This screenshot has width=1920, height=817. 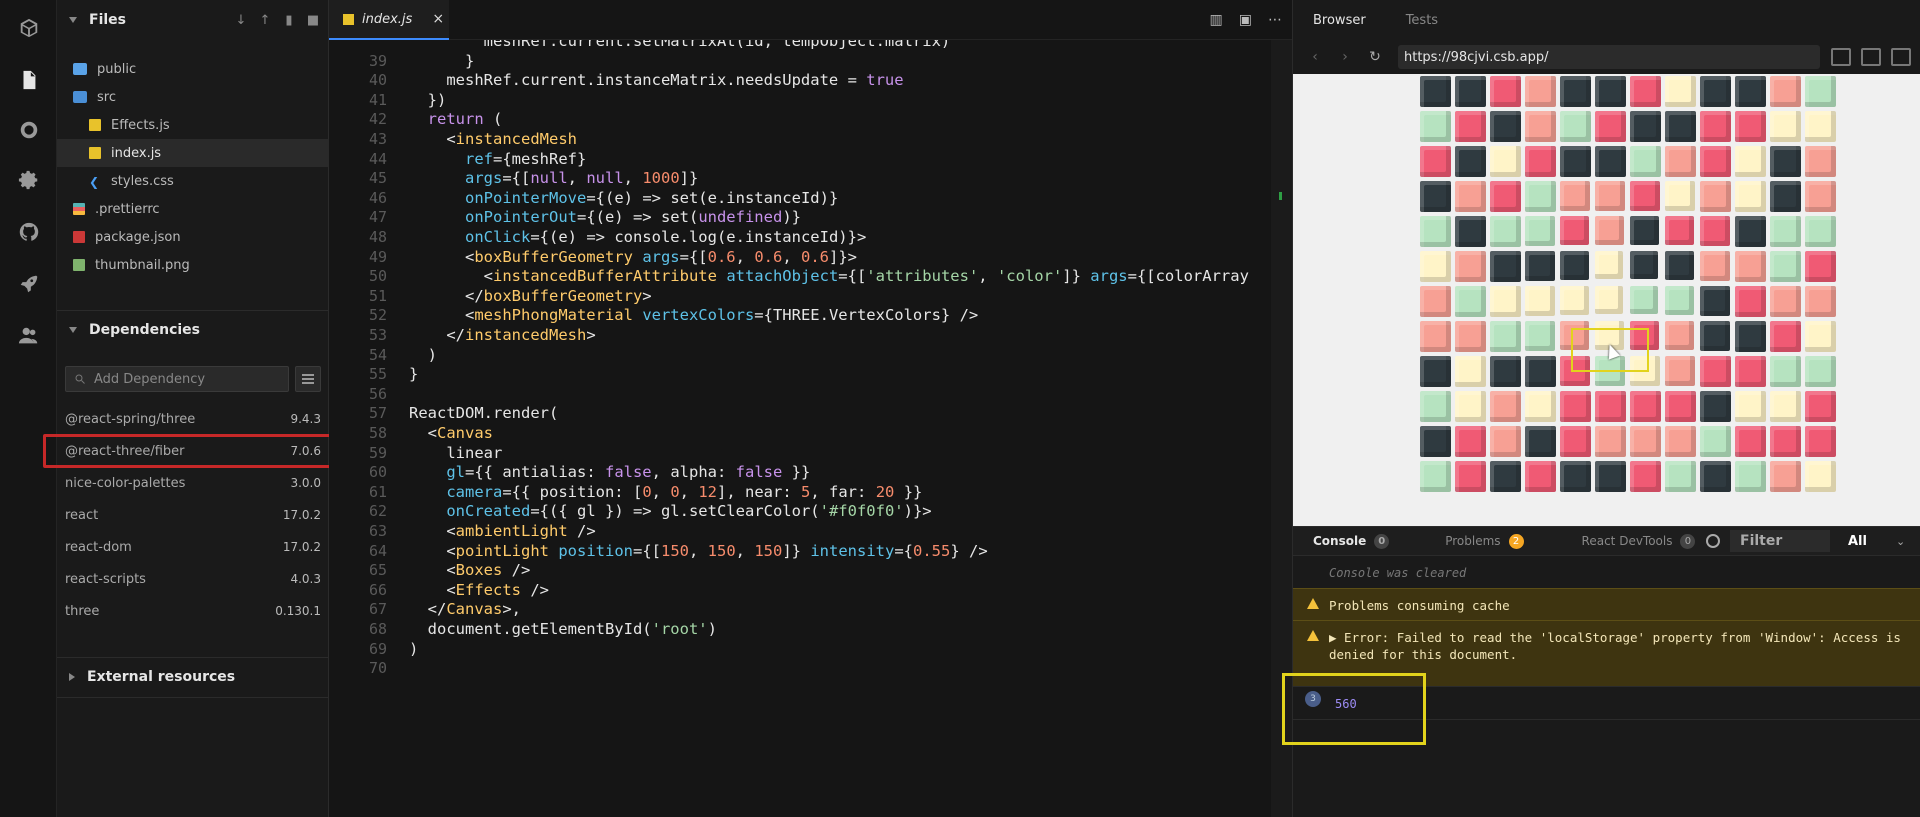 I want to click on dependency-row: react 17.0.2, so click(x=193, y=515).